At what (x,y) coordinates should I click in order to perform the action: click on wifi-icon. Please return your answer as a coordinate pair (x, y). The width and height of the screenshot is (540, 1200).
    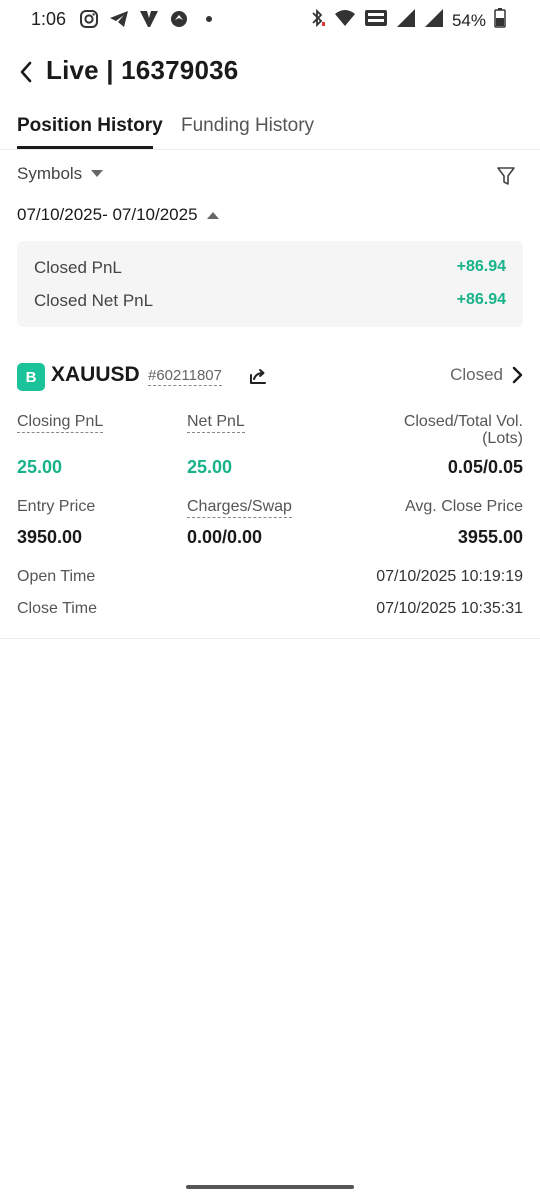
    Looking at the image, I should click on (345, 20).